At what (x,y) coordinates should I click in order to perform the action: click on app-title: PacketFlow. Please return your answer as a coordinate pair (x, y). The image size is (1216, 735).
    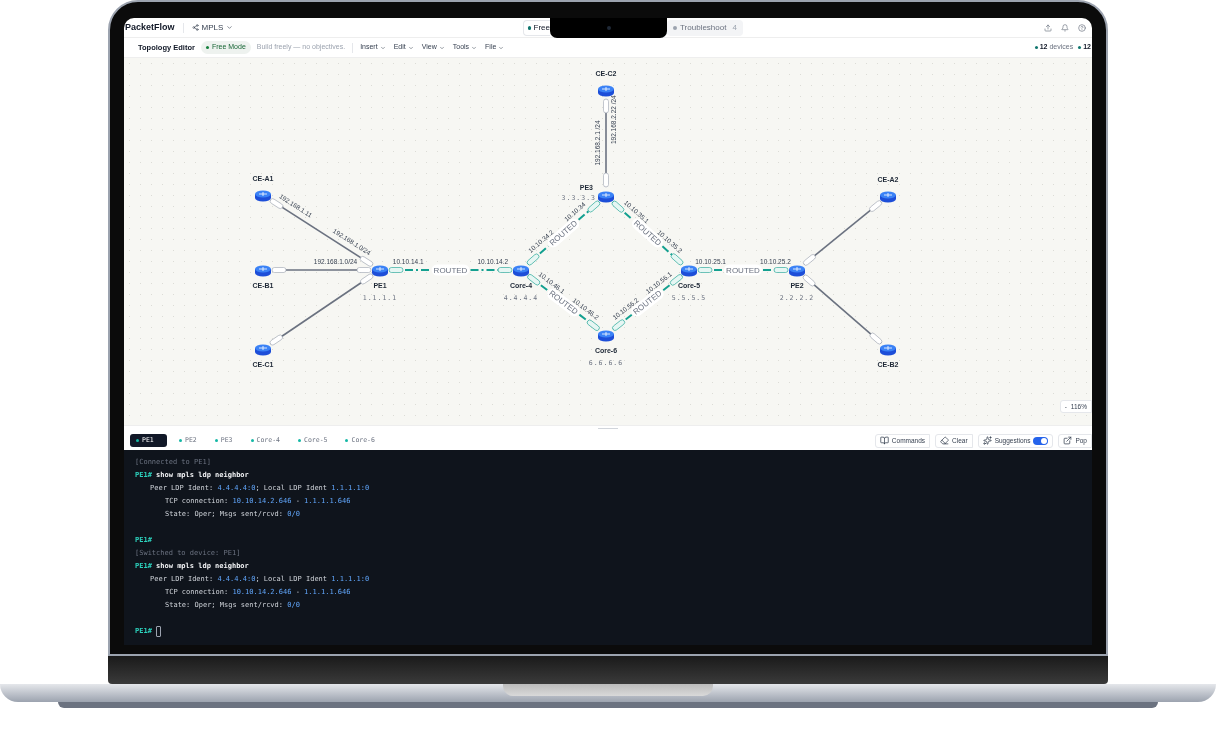
    Looking at the image, I should click on (149, 27).